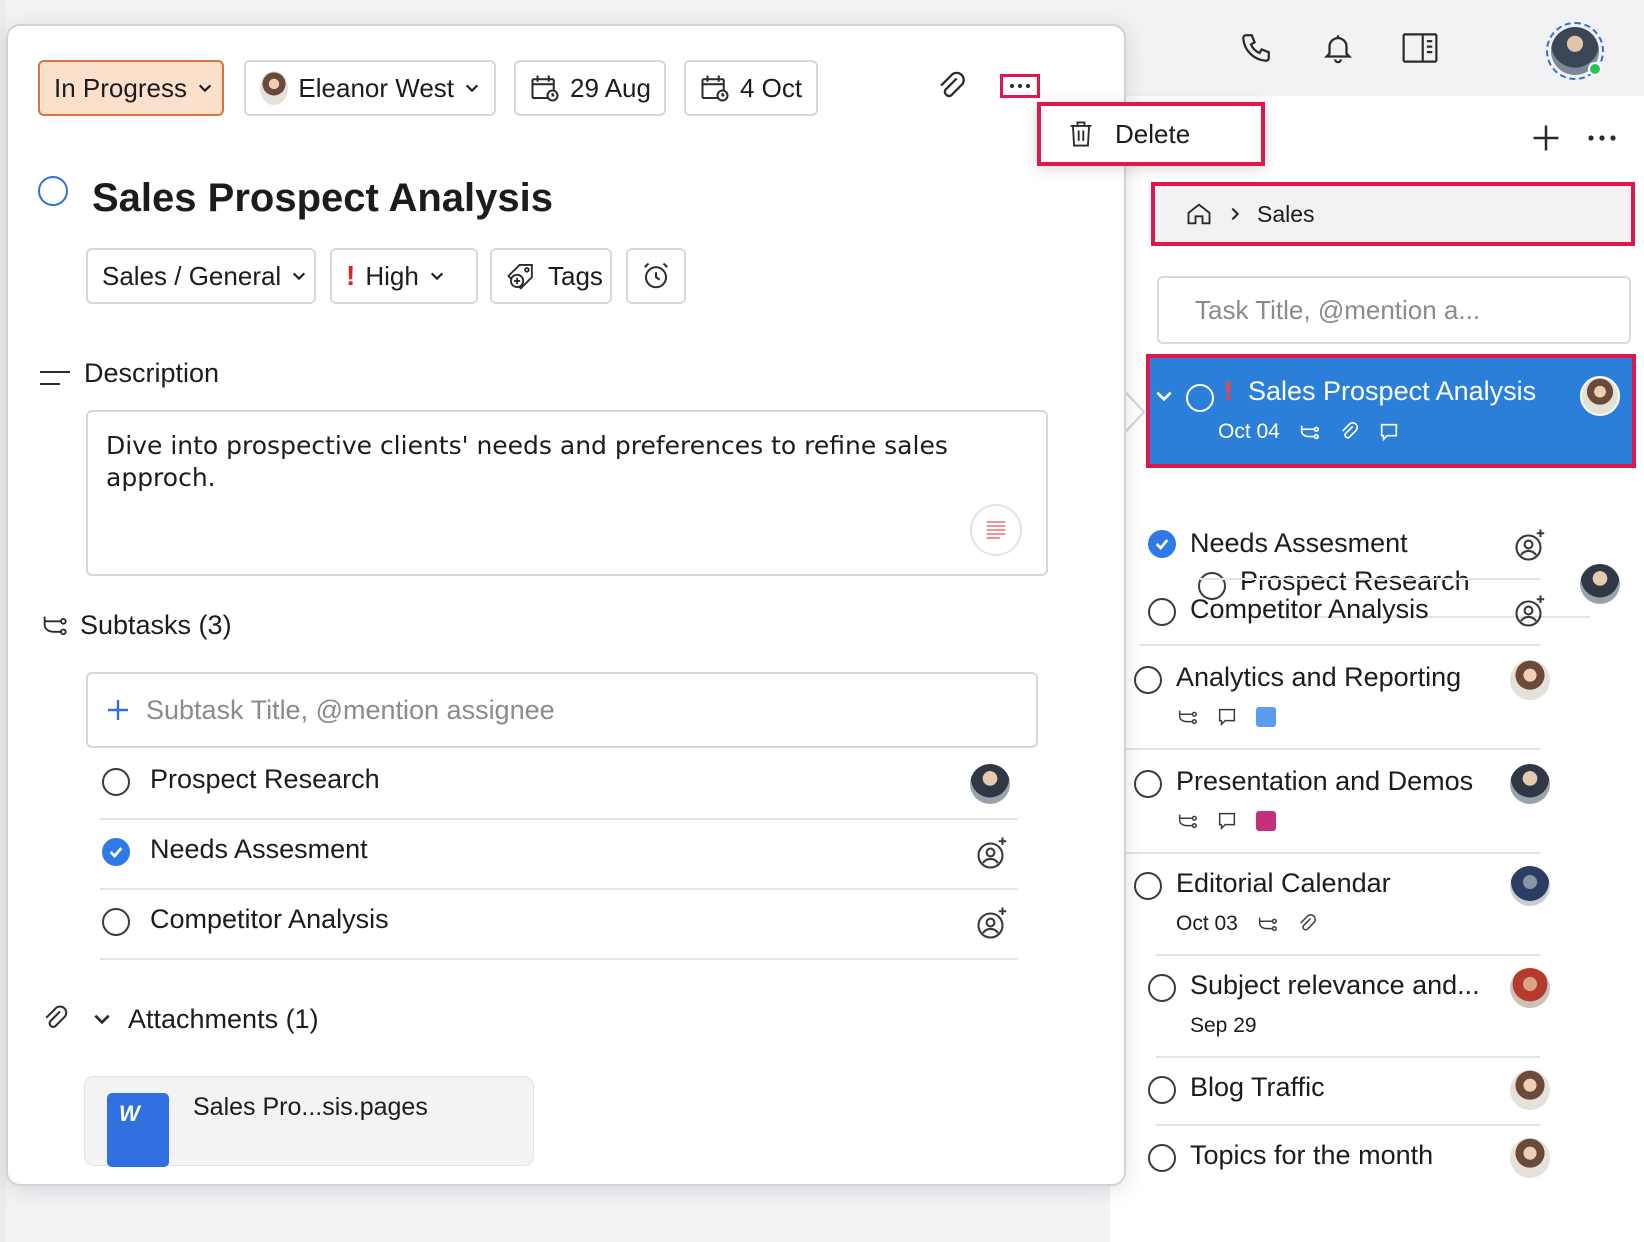  I want to click on sidebar-toggle-icon, so click(1420, 48).